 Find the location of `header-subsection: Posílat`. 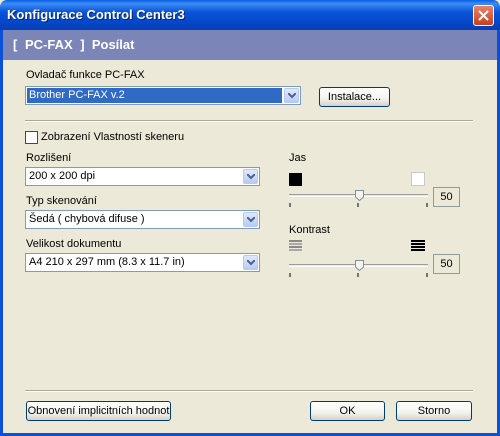

header-subsection: Posílat is located at coordinates (113, 44).